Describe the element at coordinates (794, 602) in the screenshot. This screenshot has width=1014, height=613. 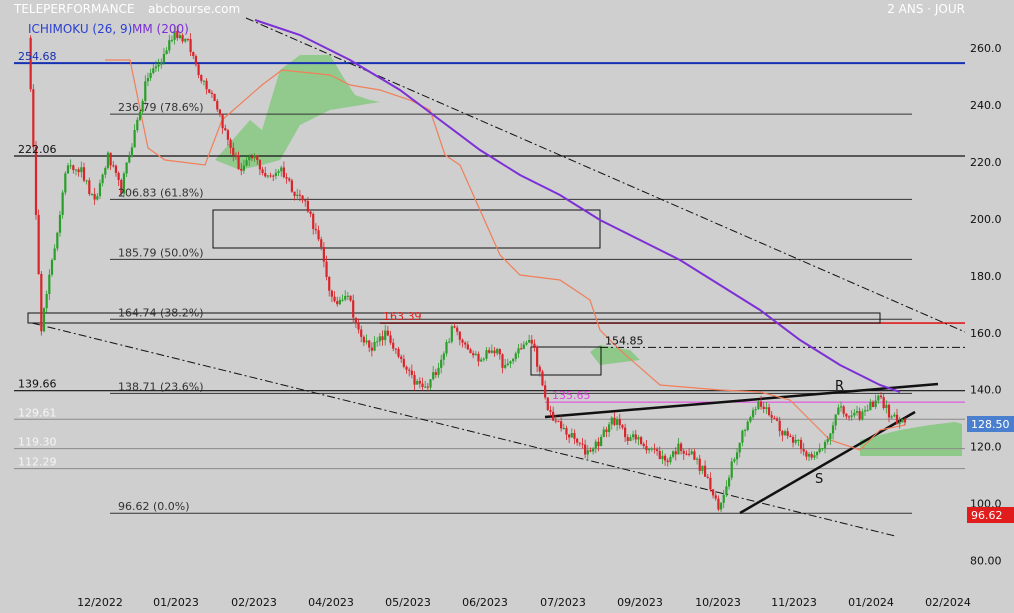
I see `x-tick-label: 11/2023` at that location.